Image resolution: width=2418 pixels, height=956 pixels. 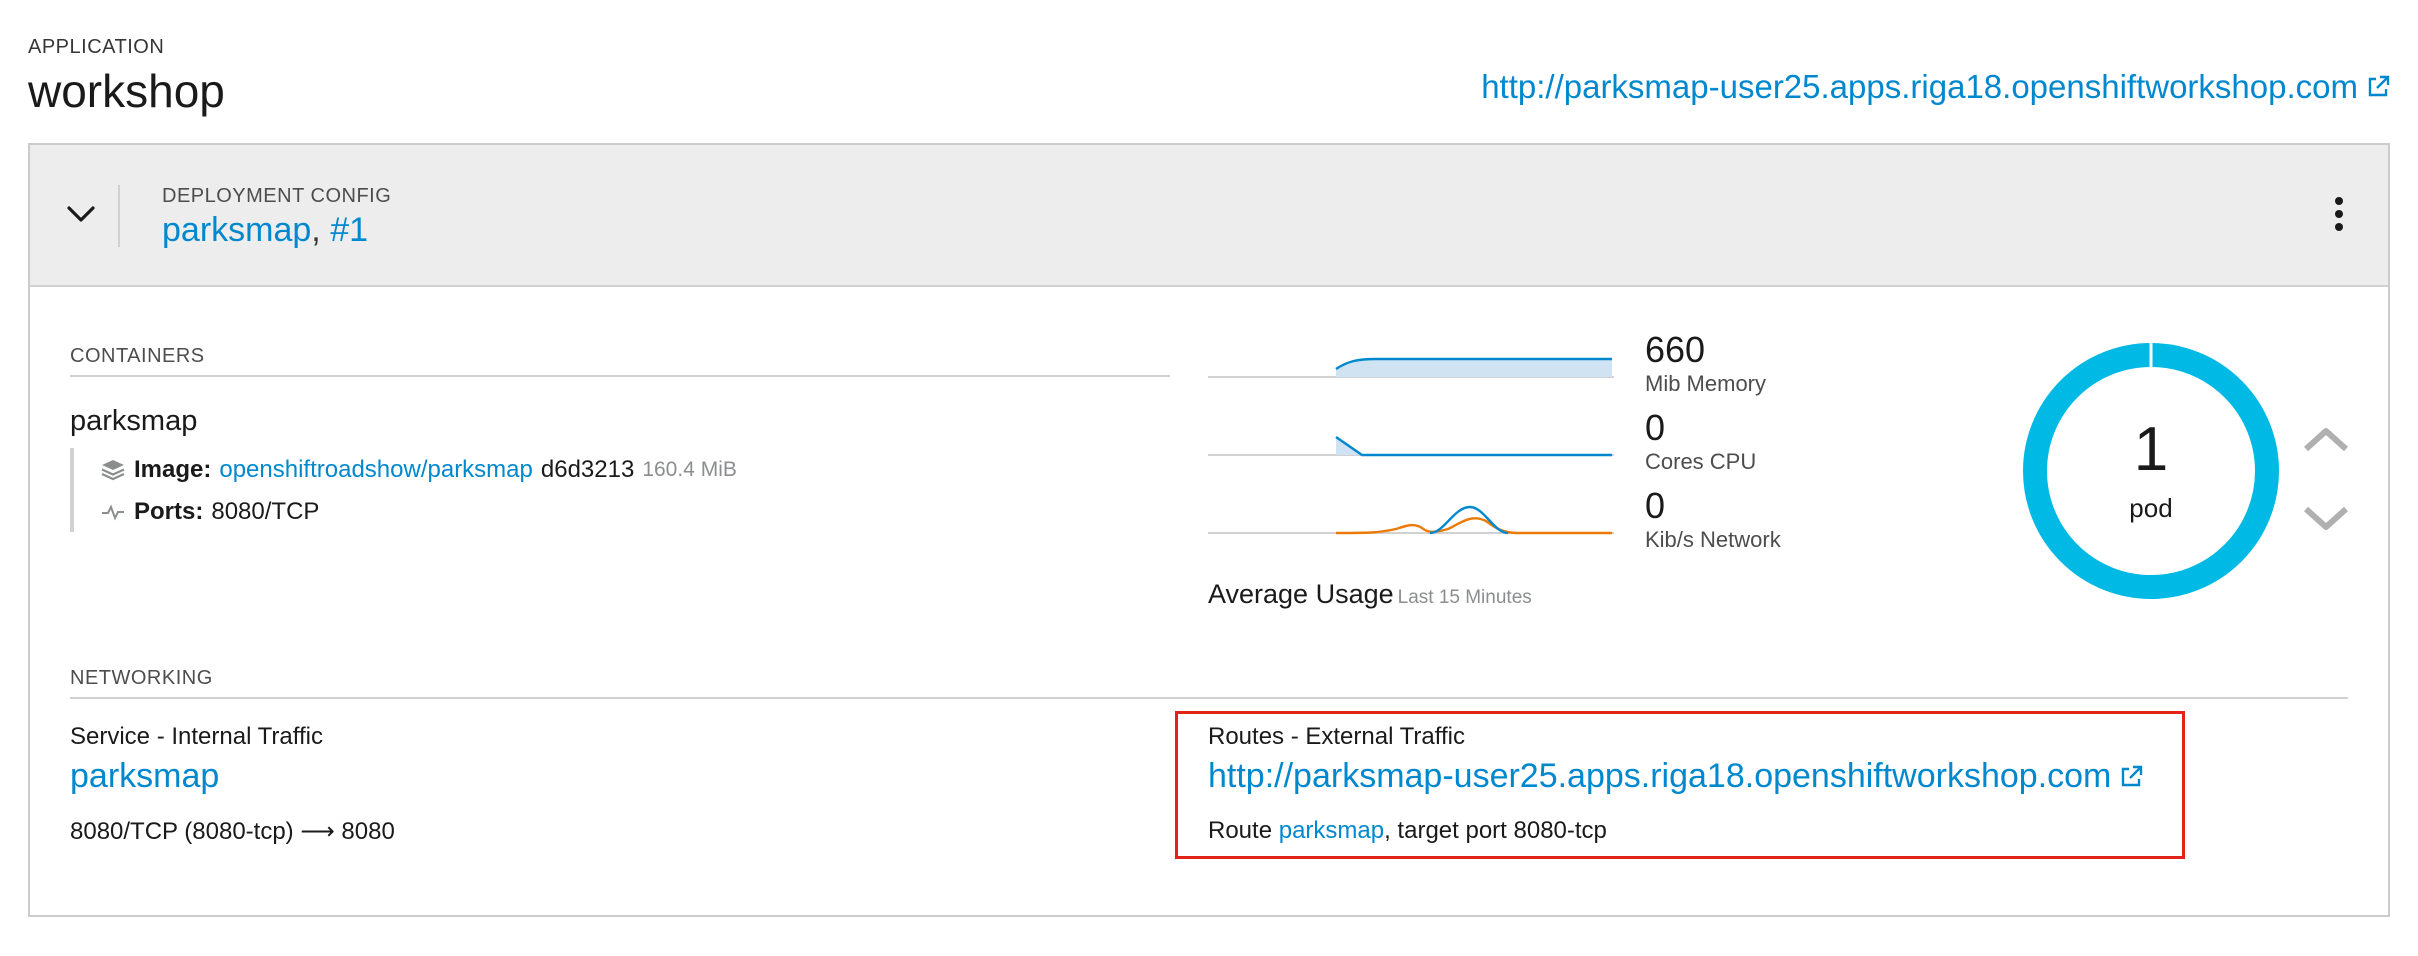 What do you see at coordinates (1675, 349) in the screenshot?
I see `memory-value: 660` at bounding box center [1675, 349].